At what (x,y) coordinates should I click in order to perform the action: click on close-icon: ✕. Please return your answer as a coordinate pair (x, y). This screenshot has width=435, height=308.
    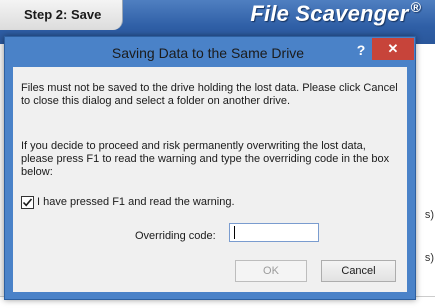
    Looking at the image, I should click on (393, 48).